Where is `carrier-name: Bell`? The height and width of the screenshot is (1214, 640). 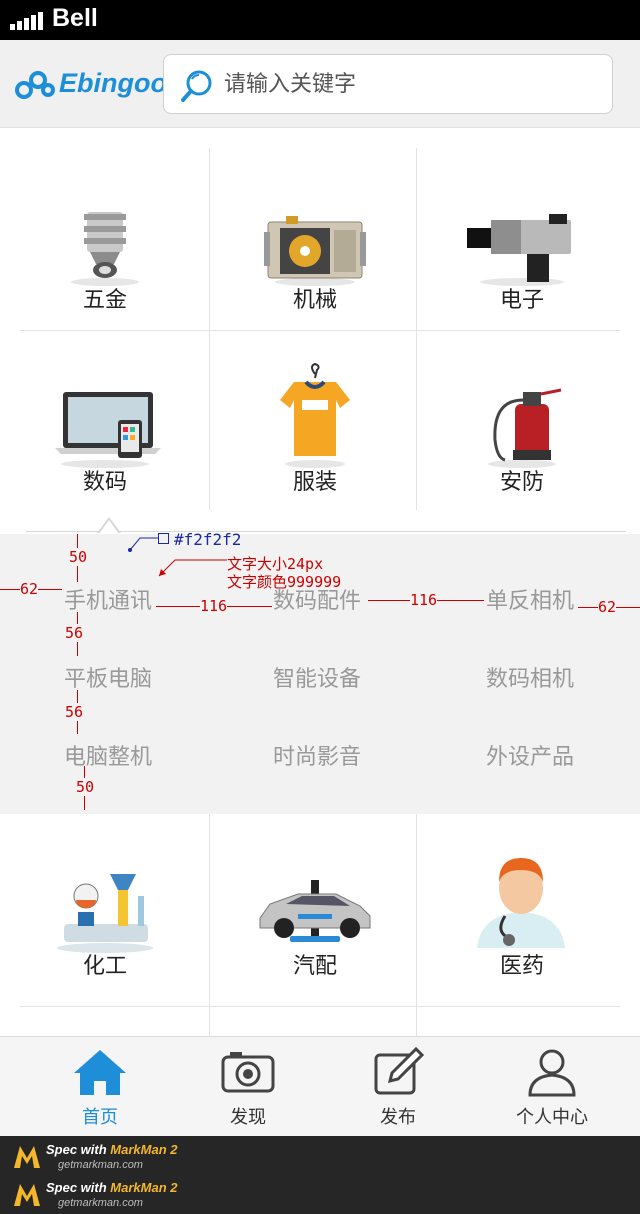
carrier-name: Bell is located at coordinates (75, 18).